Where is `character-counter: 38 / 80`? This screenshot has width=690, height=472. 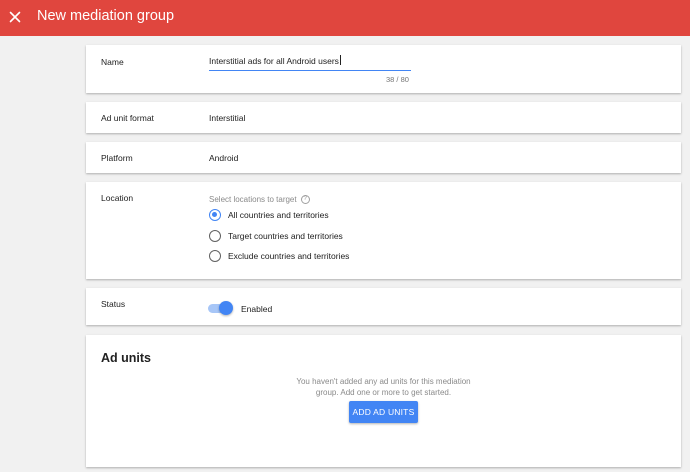 character-counter: 38 / 80 is located at coordinates (397, 79).